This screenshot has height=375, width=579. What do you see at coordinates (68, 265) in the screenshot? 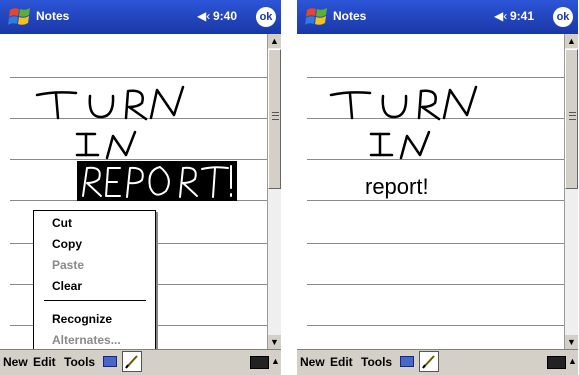
I see `menu-item-paste: Paste` at bounding box center [68, 265].